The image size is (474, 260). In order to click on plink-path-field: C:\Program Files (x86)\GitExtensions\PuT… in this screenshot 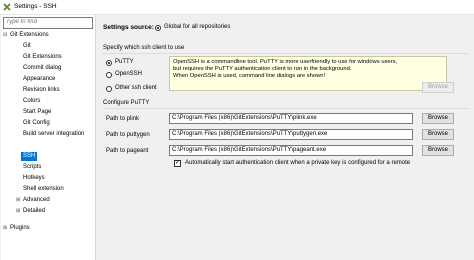, I will do `click(291, 118)`.